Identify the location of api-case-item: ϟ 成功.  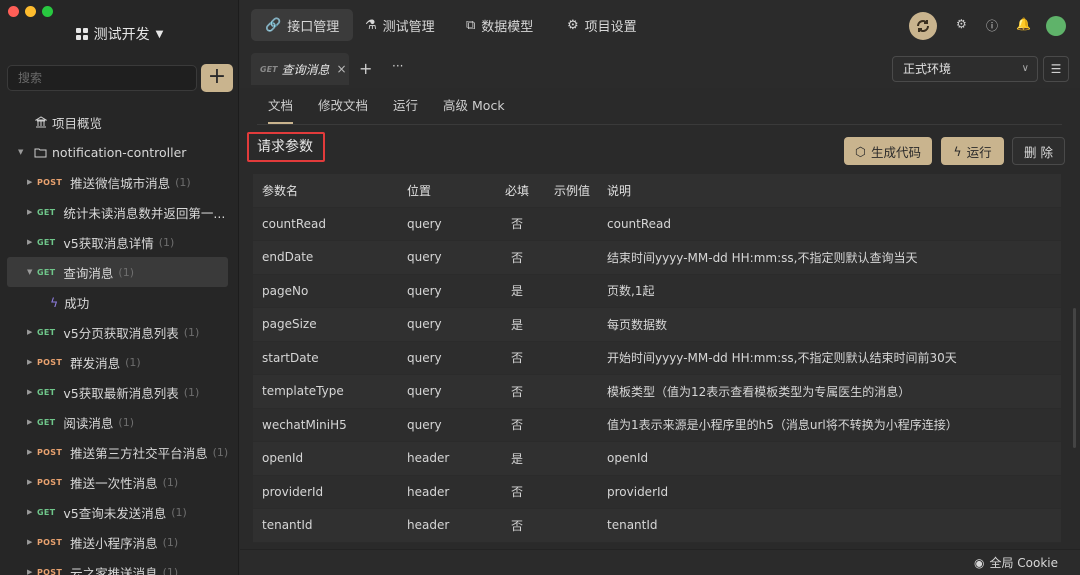
(119, 302).